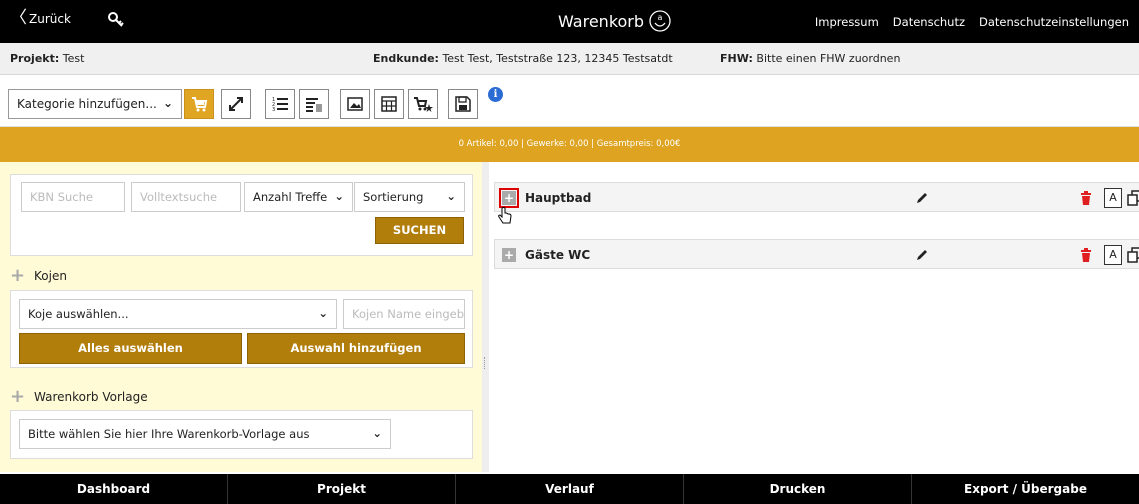 This screenshot has width=1139, height=504. I want to click on hits-select-value: Anzahl Treffe, so click(290, 197).